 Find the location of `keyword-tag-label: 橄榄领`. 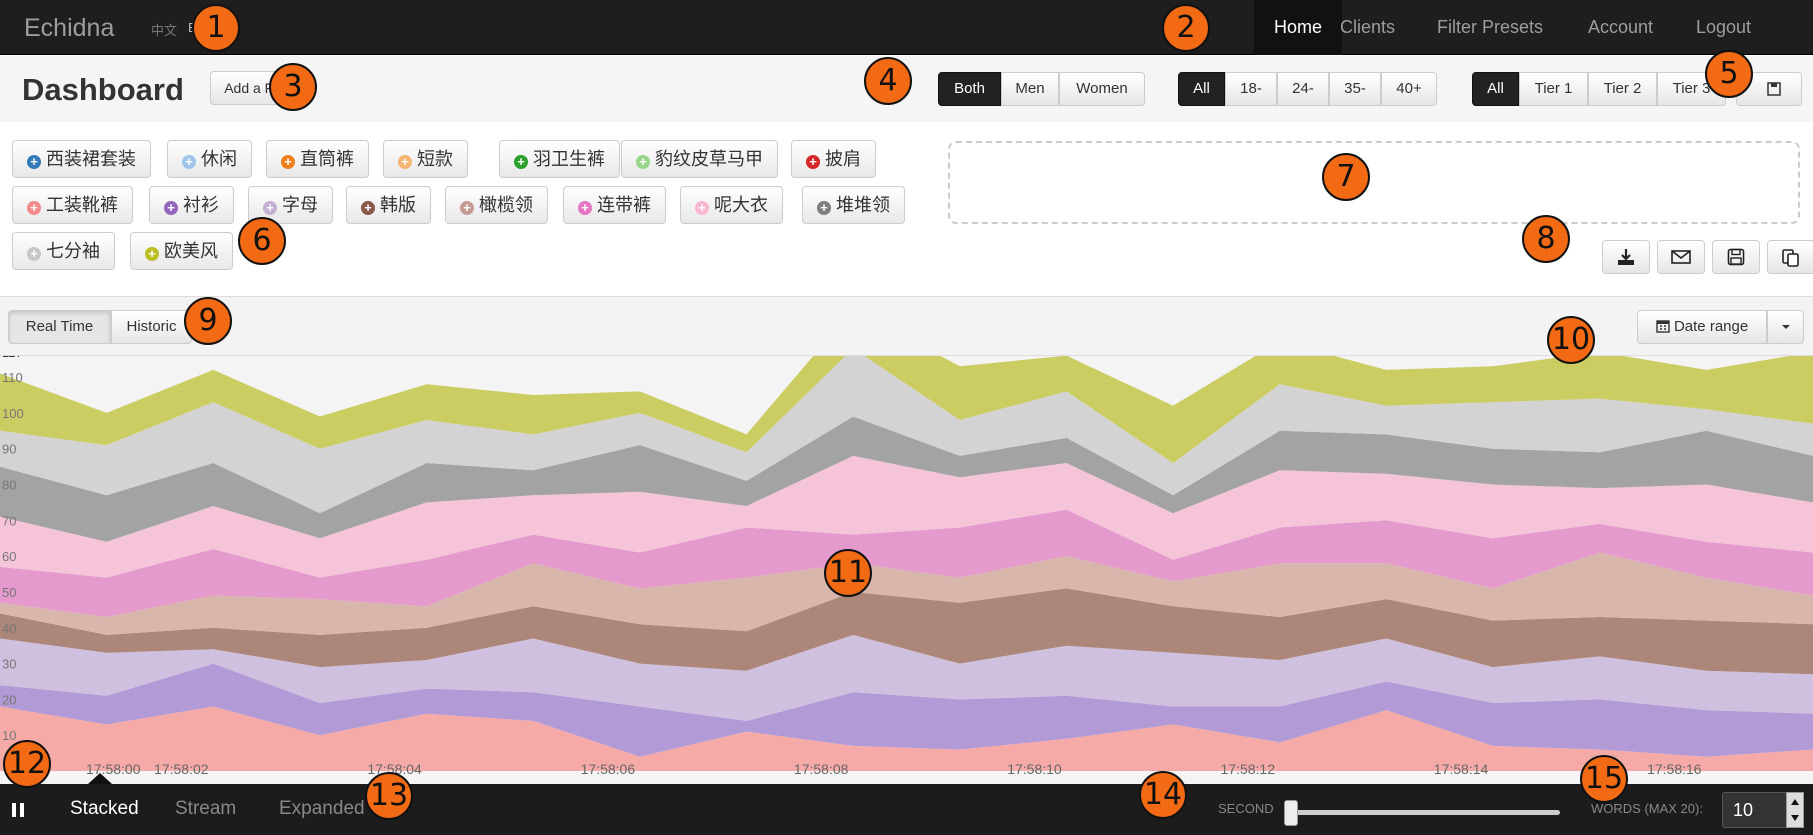

keyword-tag-label: 橄榄领 is located at coordinates (506, 205).